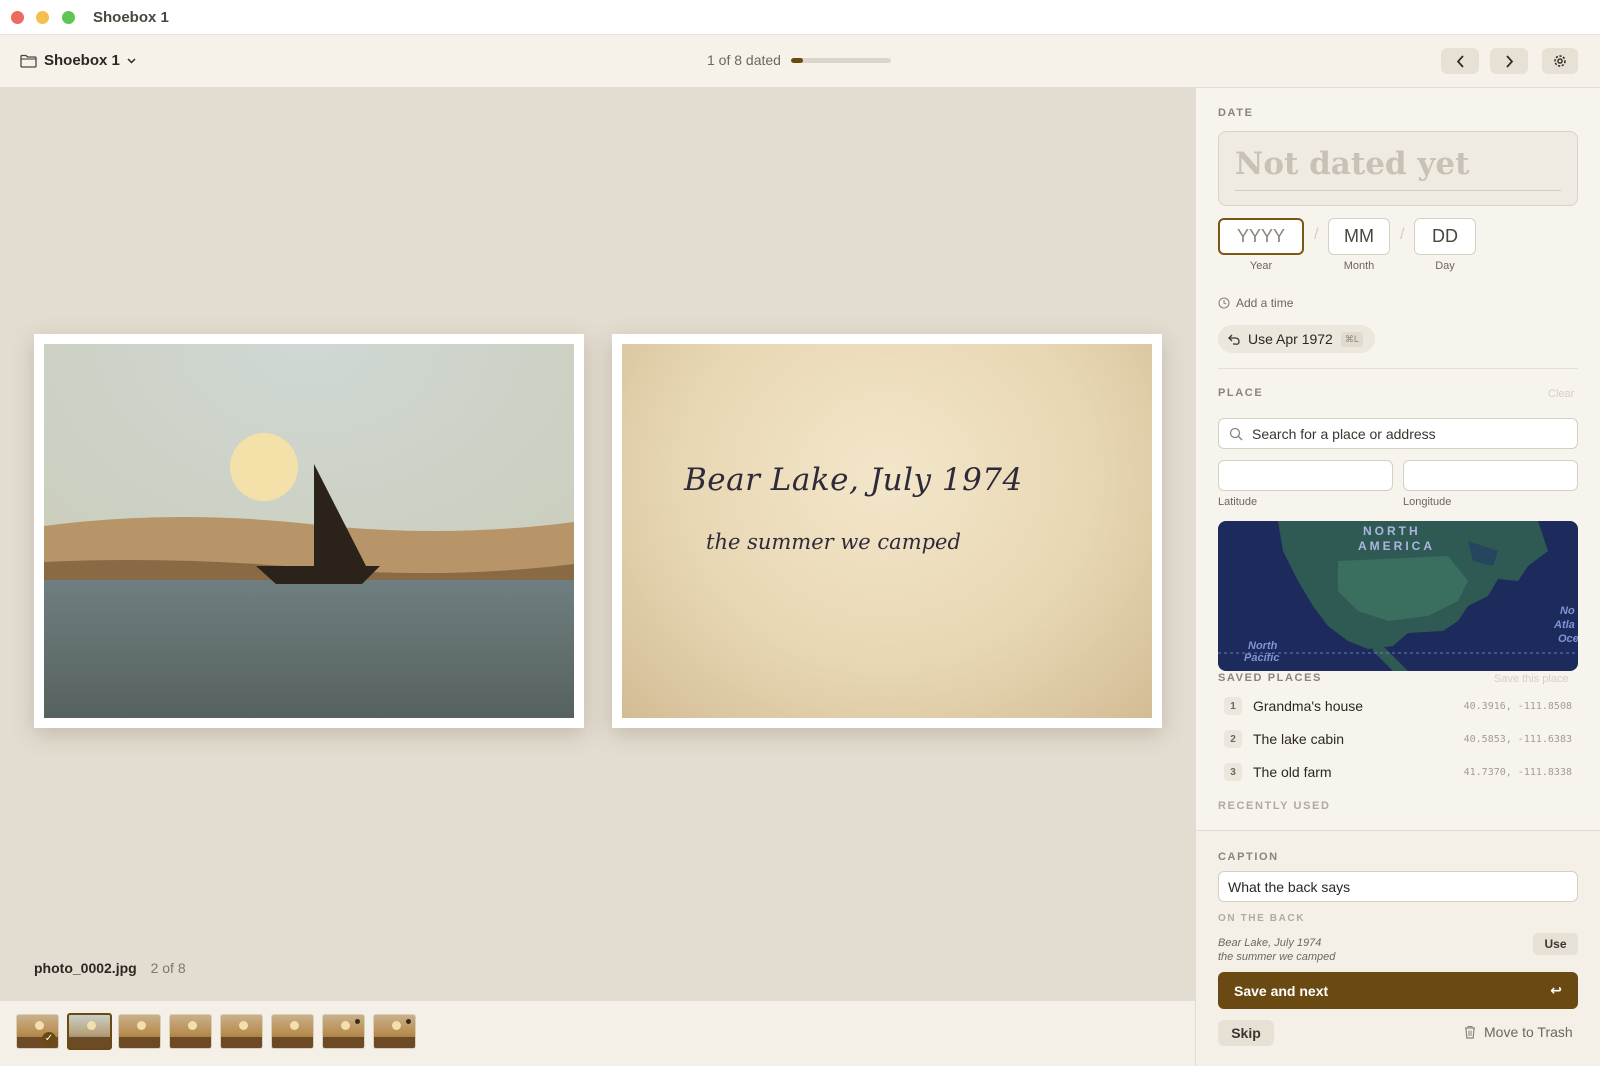 This screenshot has width=1600, height=1066. What do you see at coordinates (1261, 266) in the screenshot?
I see `year-label: Year` at bounding box center [1261, 266].